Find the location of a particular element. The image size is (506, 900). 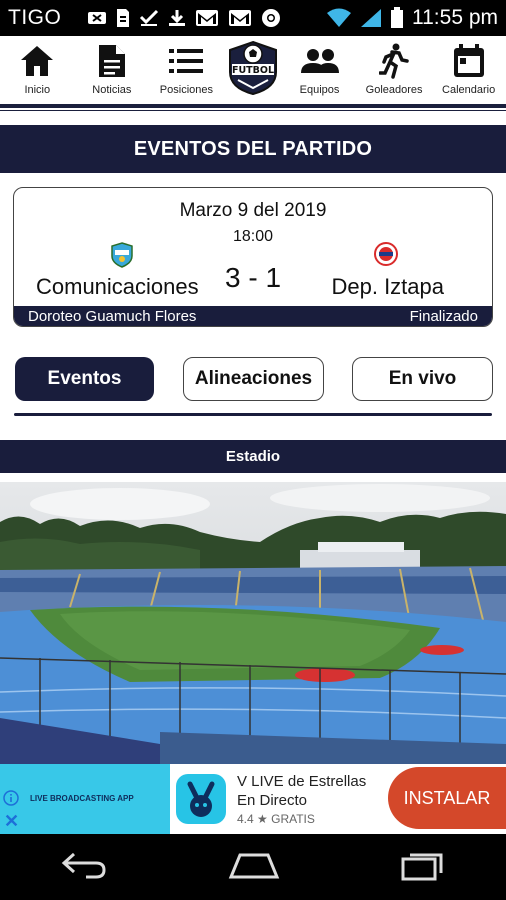

home-button-icon is located at coordinates (254, 867).